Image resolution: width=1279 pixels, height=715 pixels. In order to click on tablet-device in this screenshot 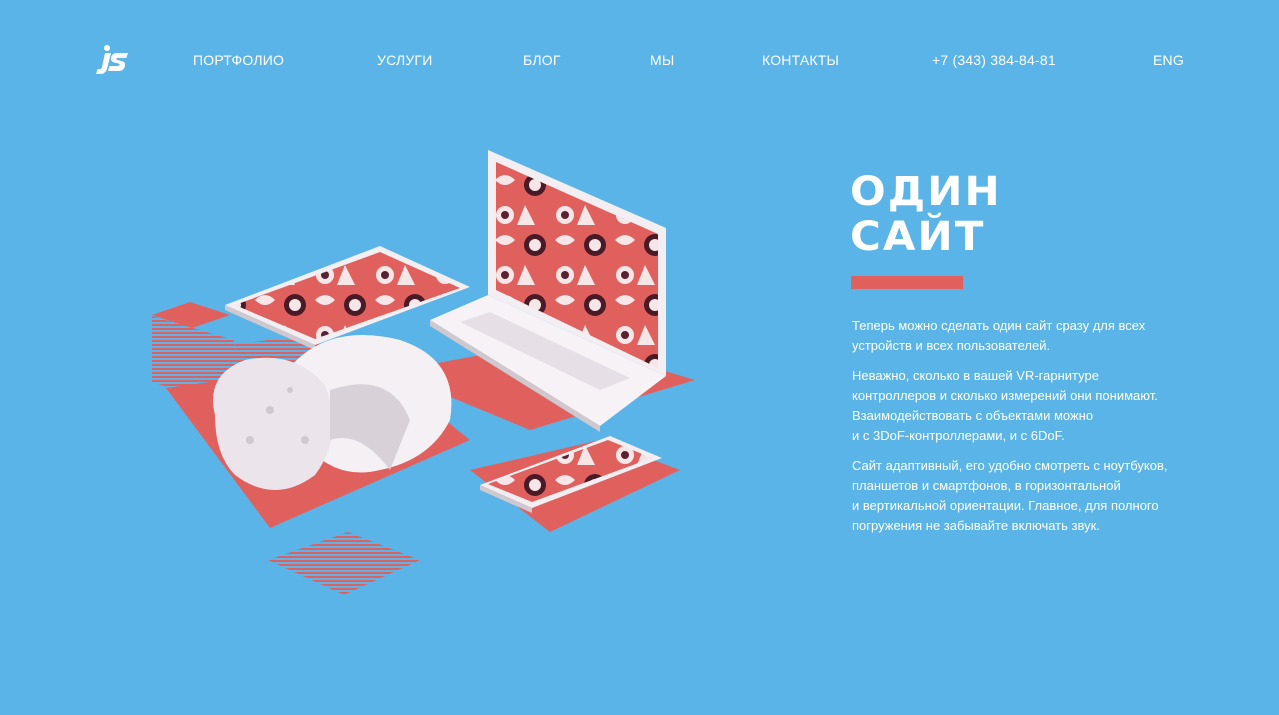, I will do `click(347, 298)`.